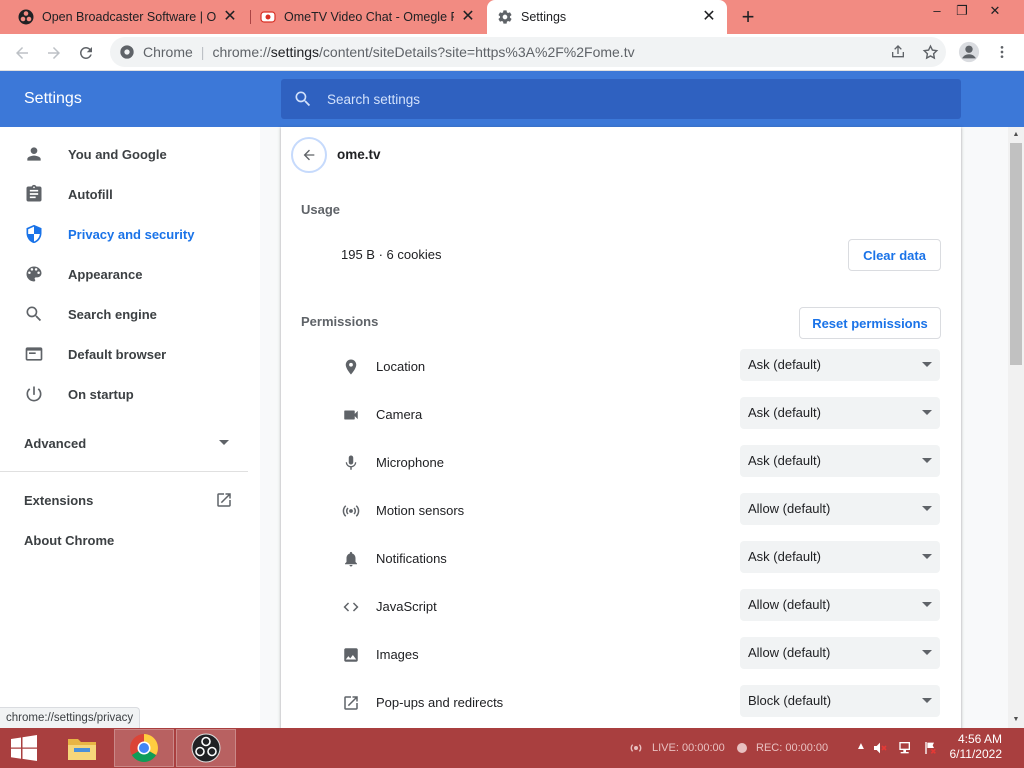  I want to click on sidebar-item-label: Privacy and security, so click(131, 234).